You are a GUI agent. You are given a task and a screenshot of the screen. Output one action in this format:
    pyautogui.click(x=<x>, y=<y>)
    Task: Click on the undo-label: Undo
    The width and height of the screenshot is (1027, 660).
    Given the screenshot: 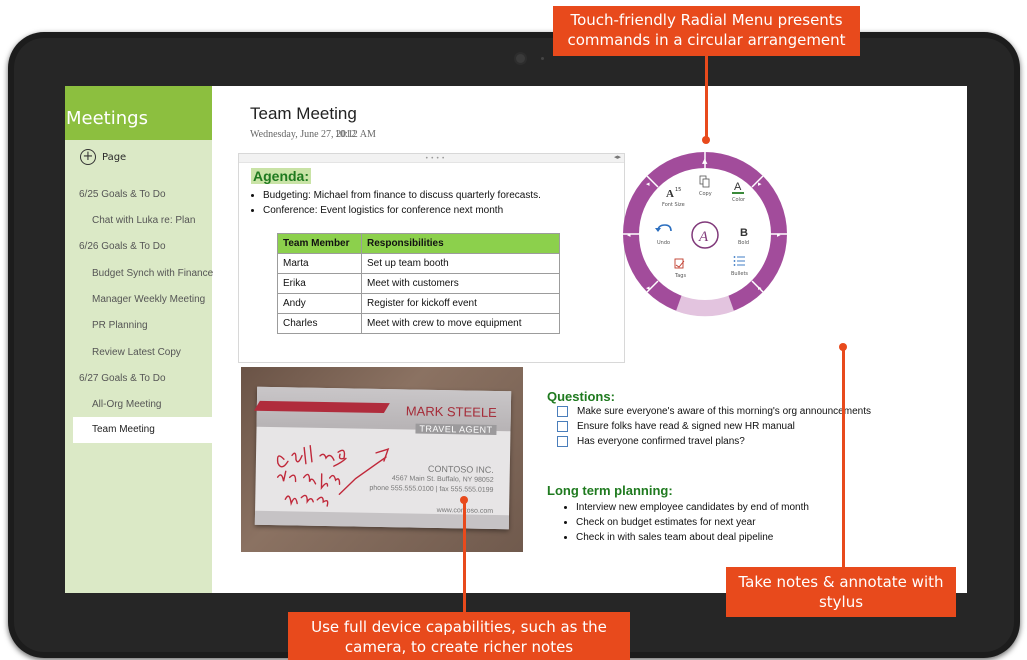 What is the action you would take?
    pyautogui.click(x=663, y=243)
    